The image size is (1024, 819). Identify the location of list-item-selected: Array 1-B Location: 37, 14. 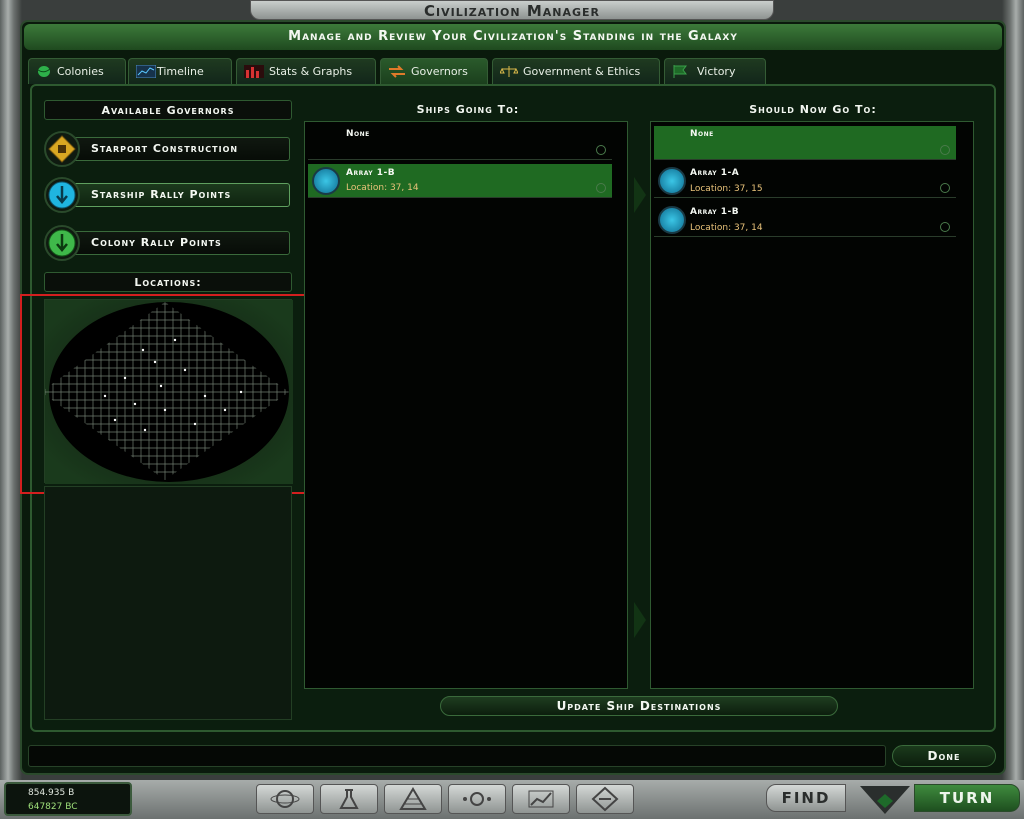
(460, 181).